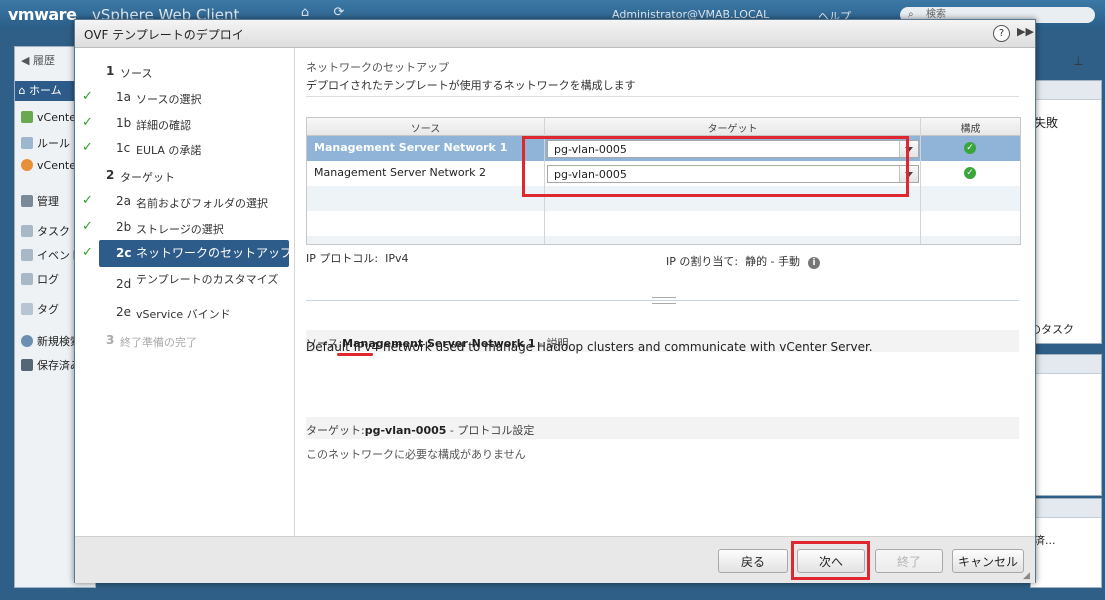  I want to click on nav-item-label: 管理, so click(48, 201).